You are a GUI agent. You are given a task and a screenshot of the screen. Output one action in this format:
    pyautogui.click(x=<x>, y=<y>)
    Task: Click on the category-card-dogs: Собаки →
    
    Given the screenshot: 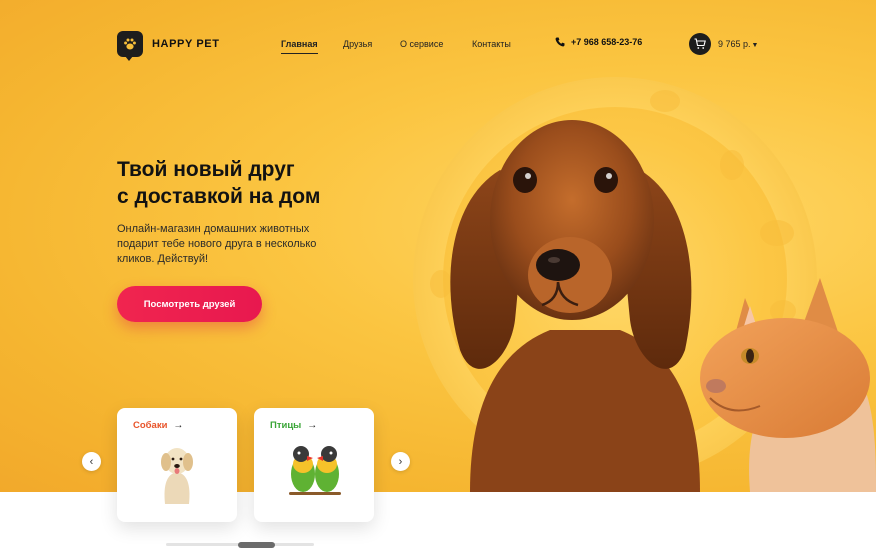 What is the action you would take?
    pyautogui.click(x=177, y=465)
    